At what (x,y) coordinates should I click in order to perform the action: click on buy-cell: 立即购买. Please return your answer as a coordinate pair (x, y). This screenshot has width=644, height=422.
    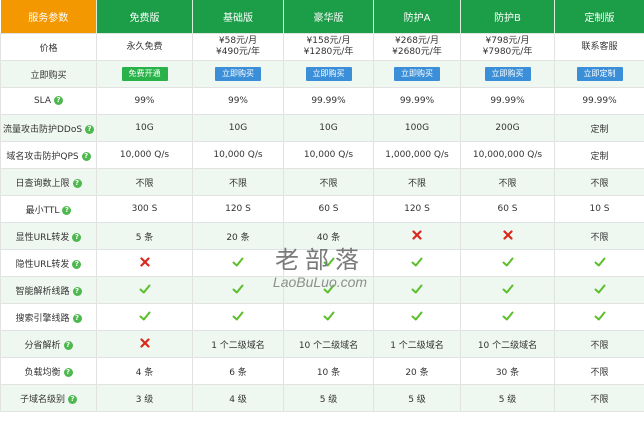
    Looking at the image, I should click on (507, 74).